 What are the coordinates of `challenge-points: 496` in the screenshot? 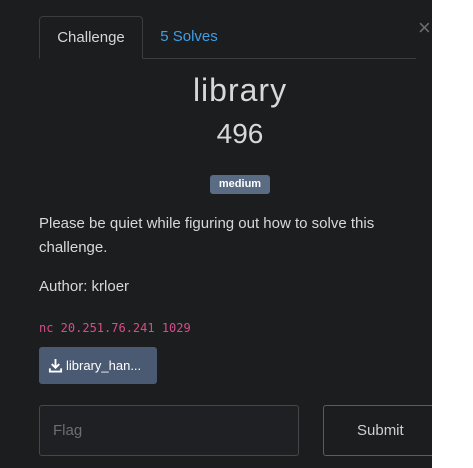 It's located at (240, 133).